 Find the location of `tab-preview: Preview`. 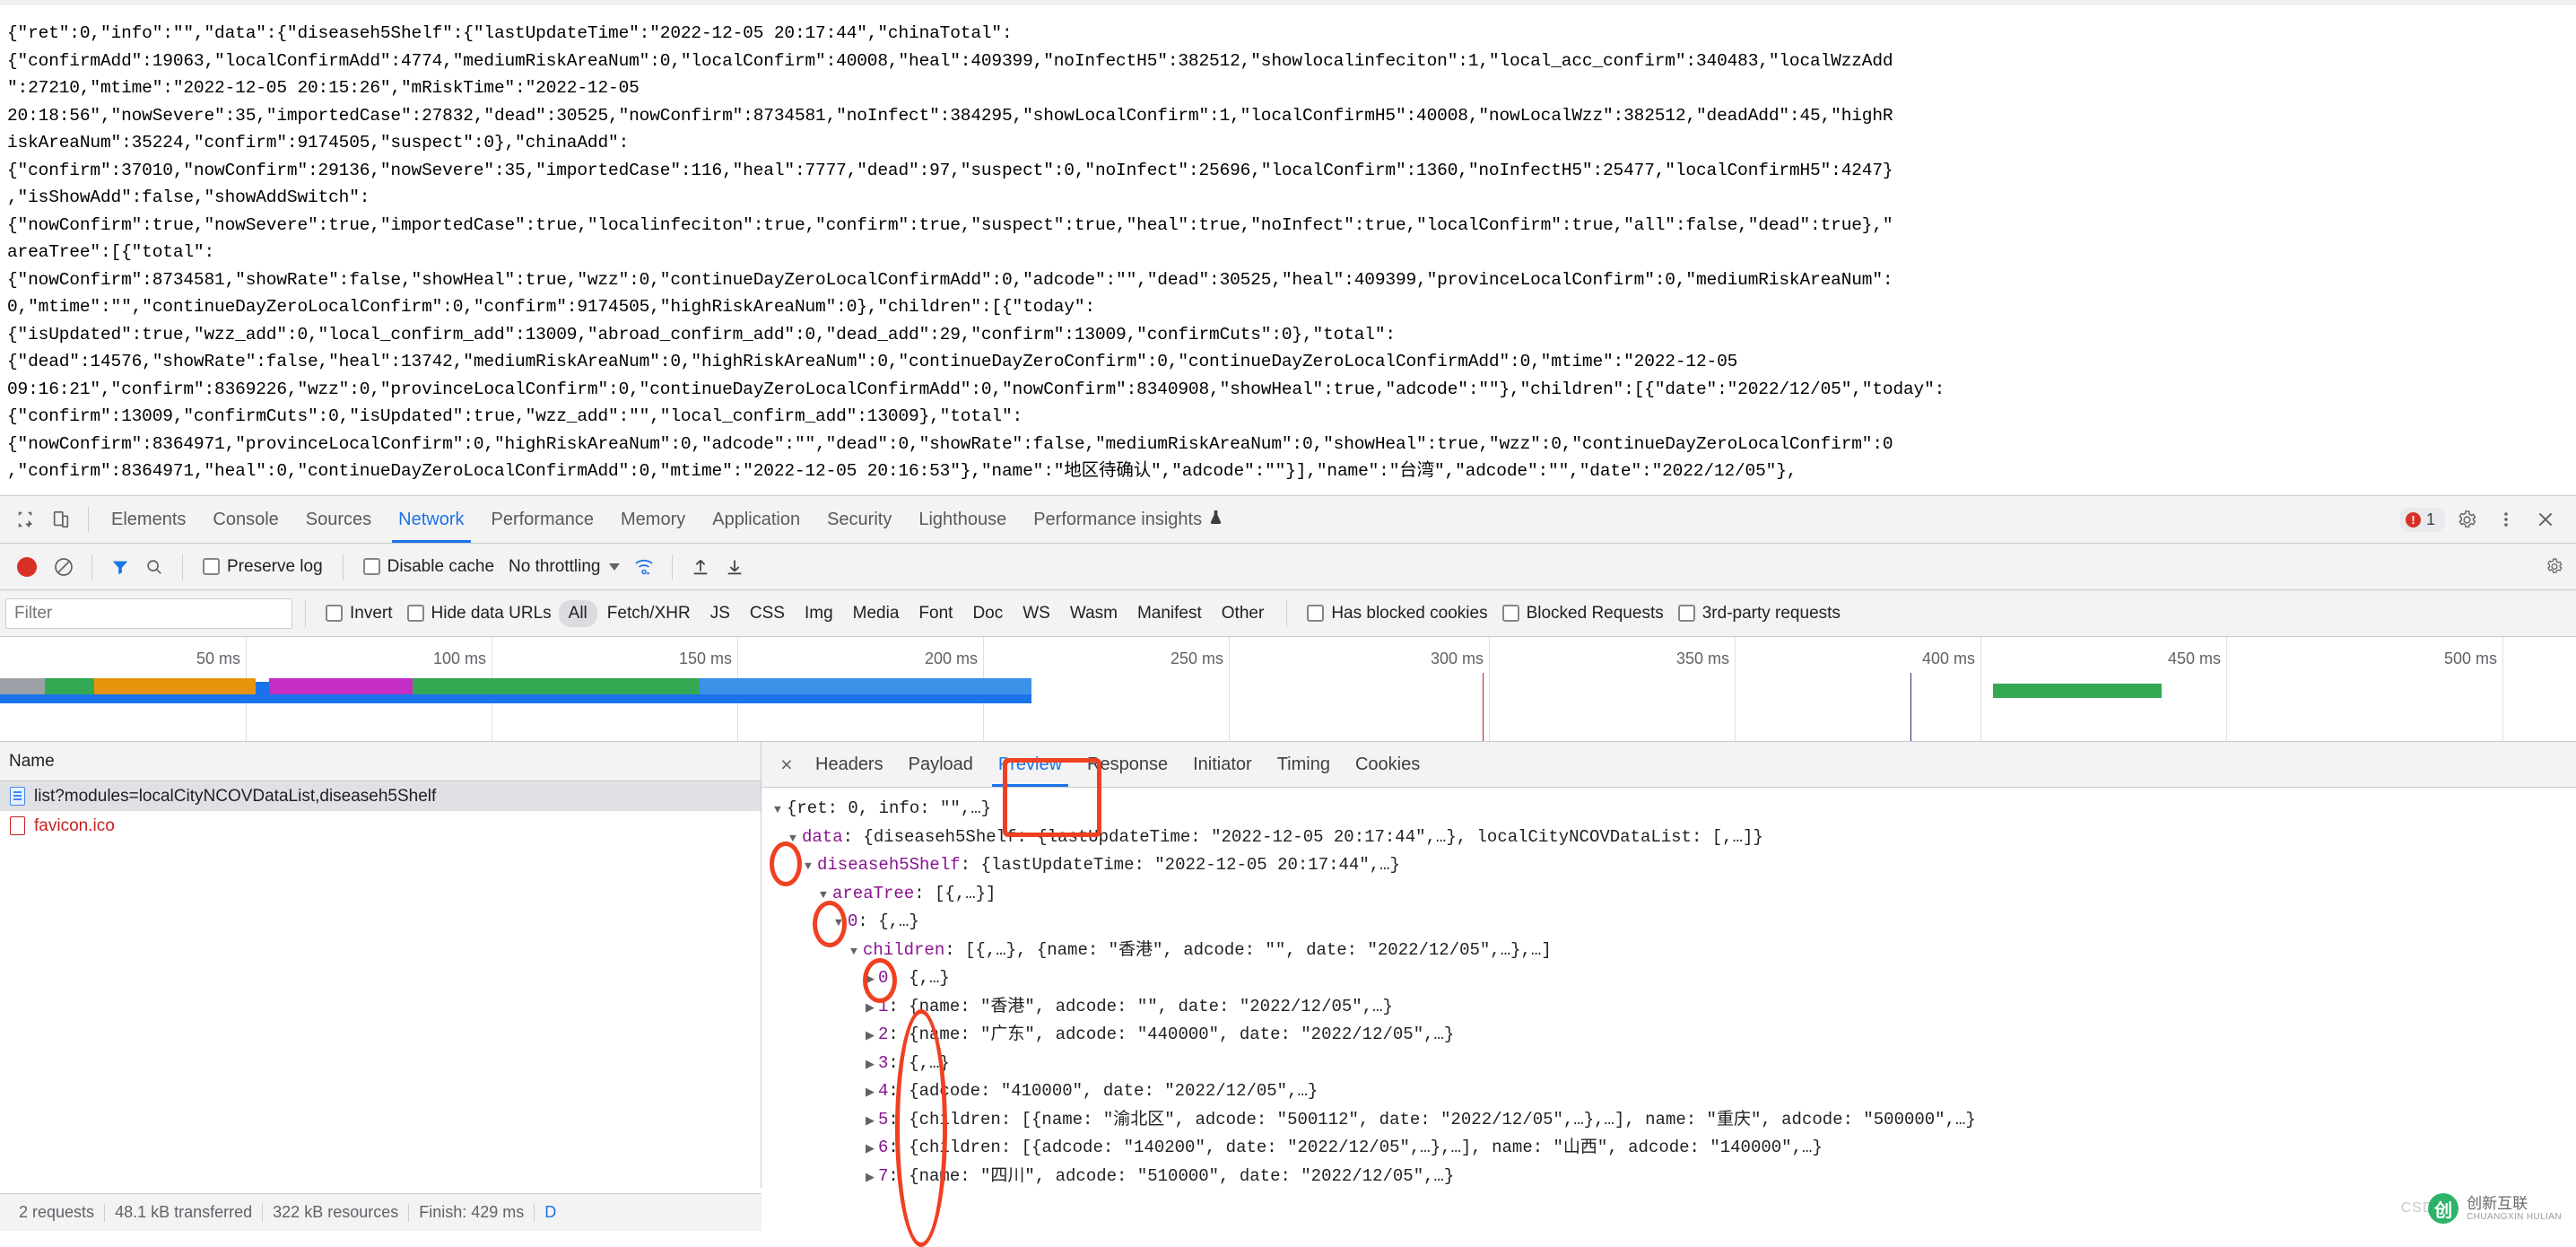

tab-preview: Preview is located at coordinates (1030, 764).